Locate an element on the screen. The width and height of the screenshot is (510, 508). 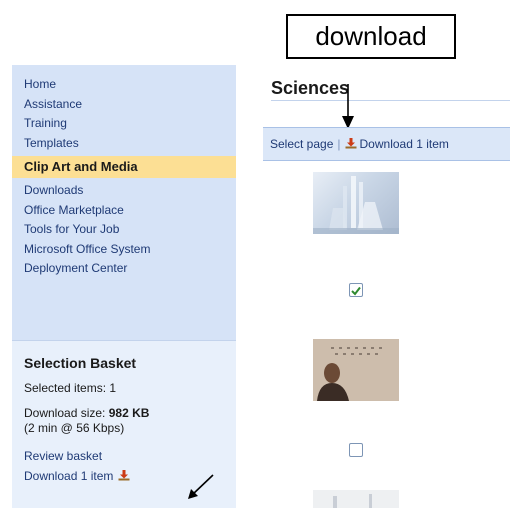
basket-download-size: Download size: 982 KB (2 min @ 56 Kbps) is located at coordinates (130, 421).